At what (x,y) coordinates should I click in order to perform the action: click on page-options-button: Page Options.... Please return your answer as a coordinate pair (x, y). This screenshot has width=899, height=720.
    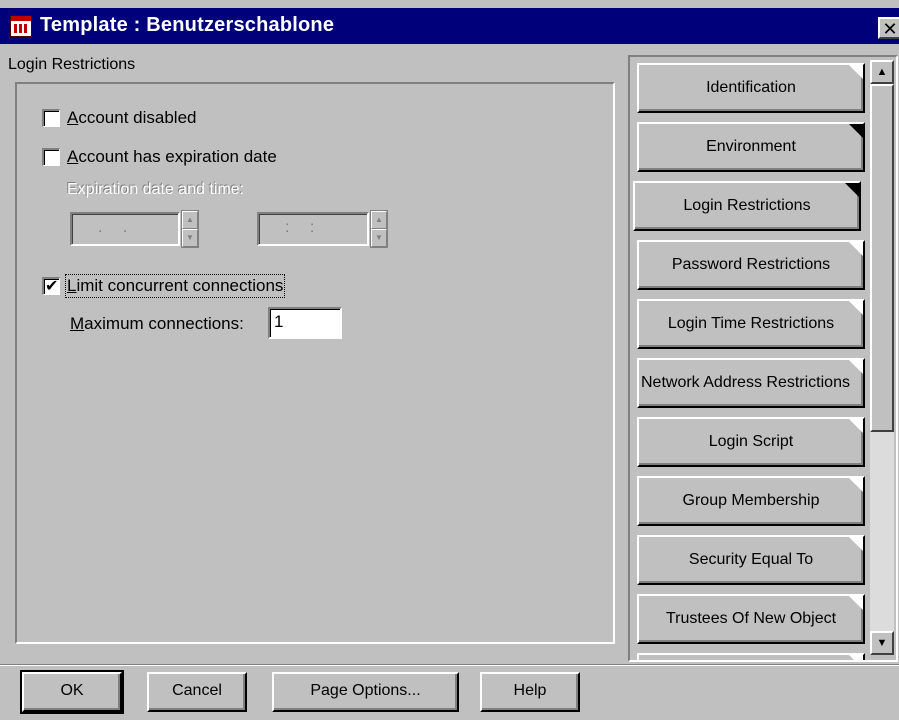
    Looking at the image, I should click on (365, 692).